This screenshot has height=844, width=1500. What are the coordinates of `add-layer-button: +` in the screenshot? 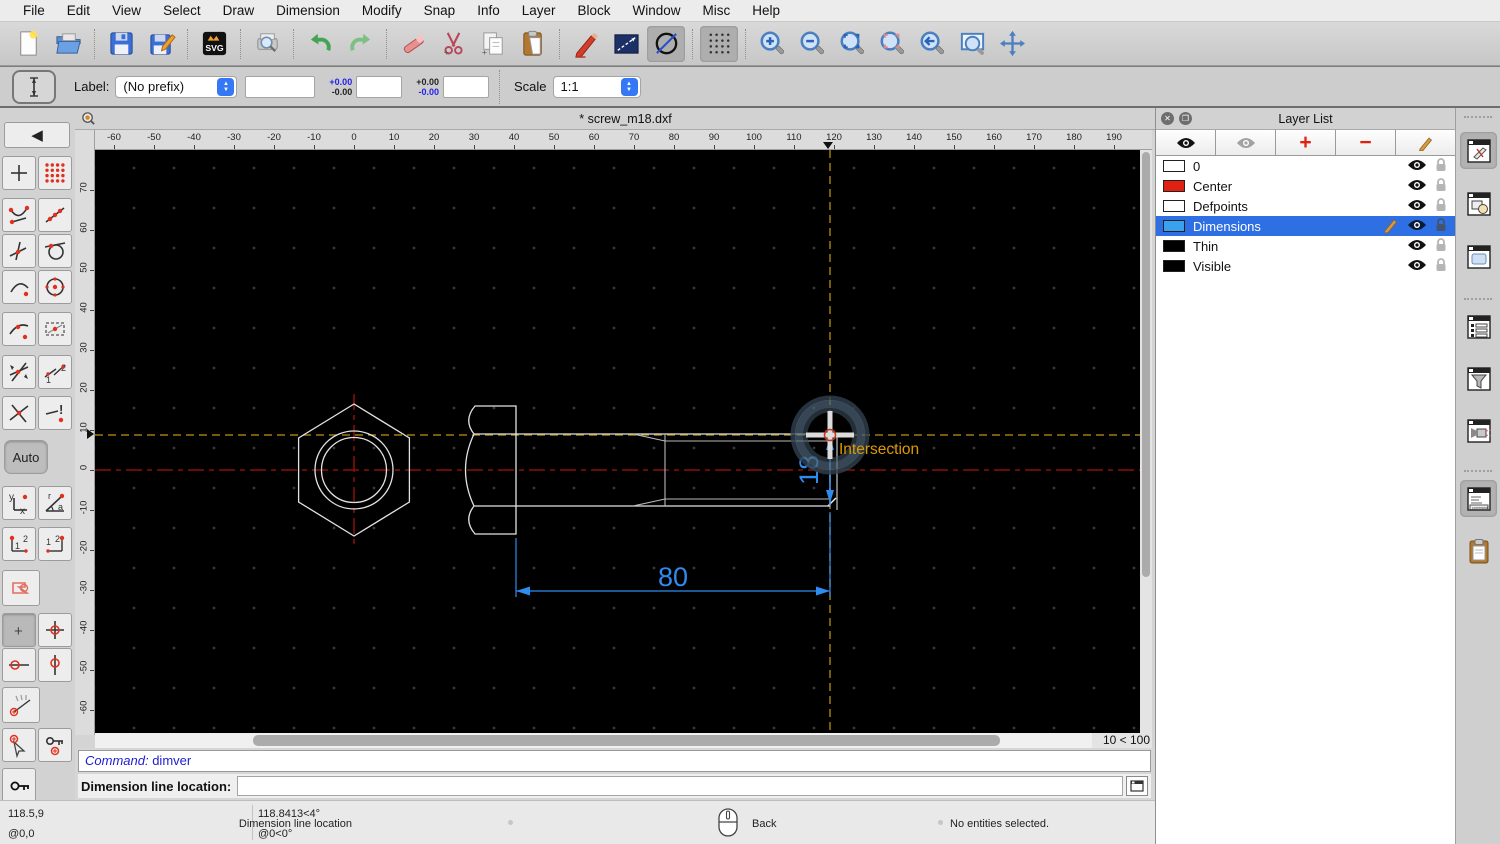 It's located at (1306, 142).